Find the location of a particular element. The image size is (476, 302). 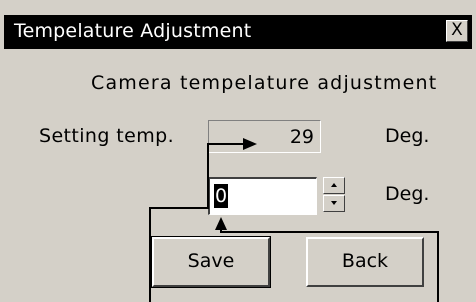

back-button-label: Back is located at coordinates (365, 261).